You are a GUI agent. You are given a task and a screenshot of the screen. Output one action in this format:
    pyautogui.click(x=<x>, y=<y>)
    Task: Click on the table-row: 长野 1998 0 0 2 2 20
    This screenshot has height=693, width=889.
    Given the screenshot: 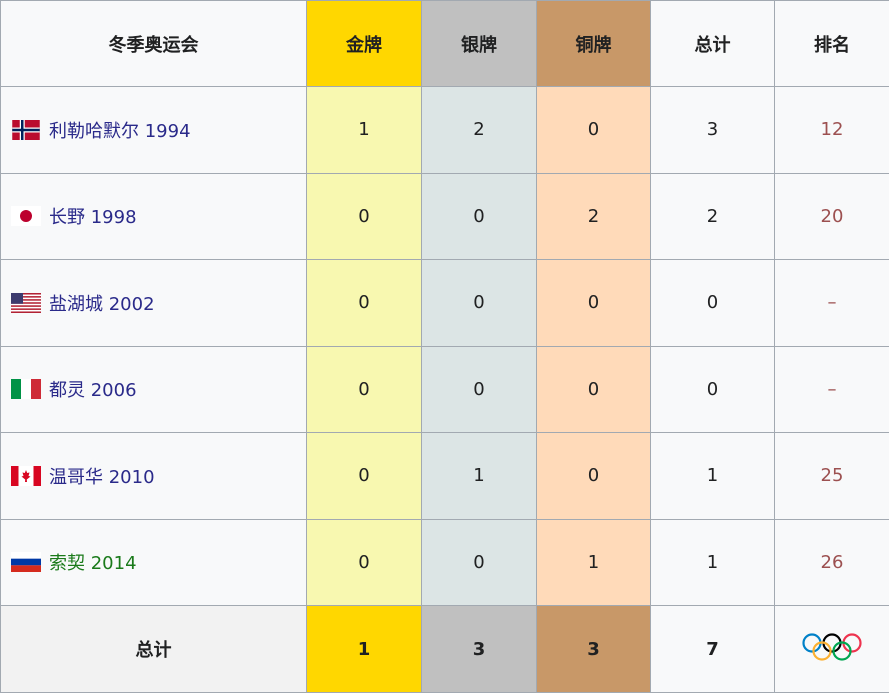 What is the action you would take?
    pyautogui.click(x=444, y=216)
    